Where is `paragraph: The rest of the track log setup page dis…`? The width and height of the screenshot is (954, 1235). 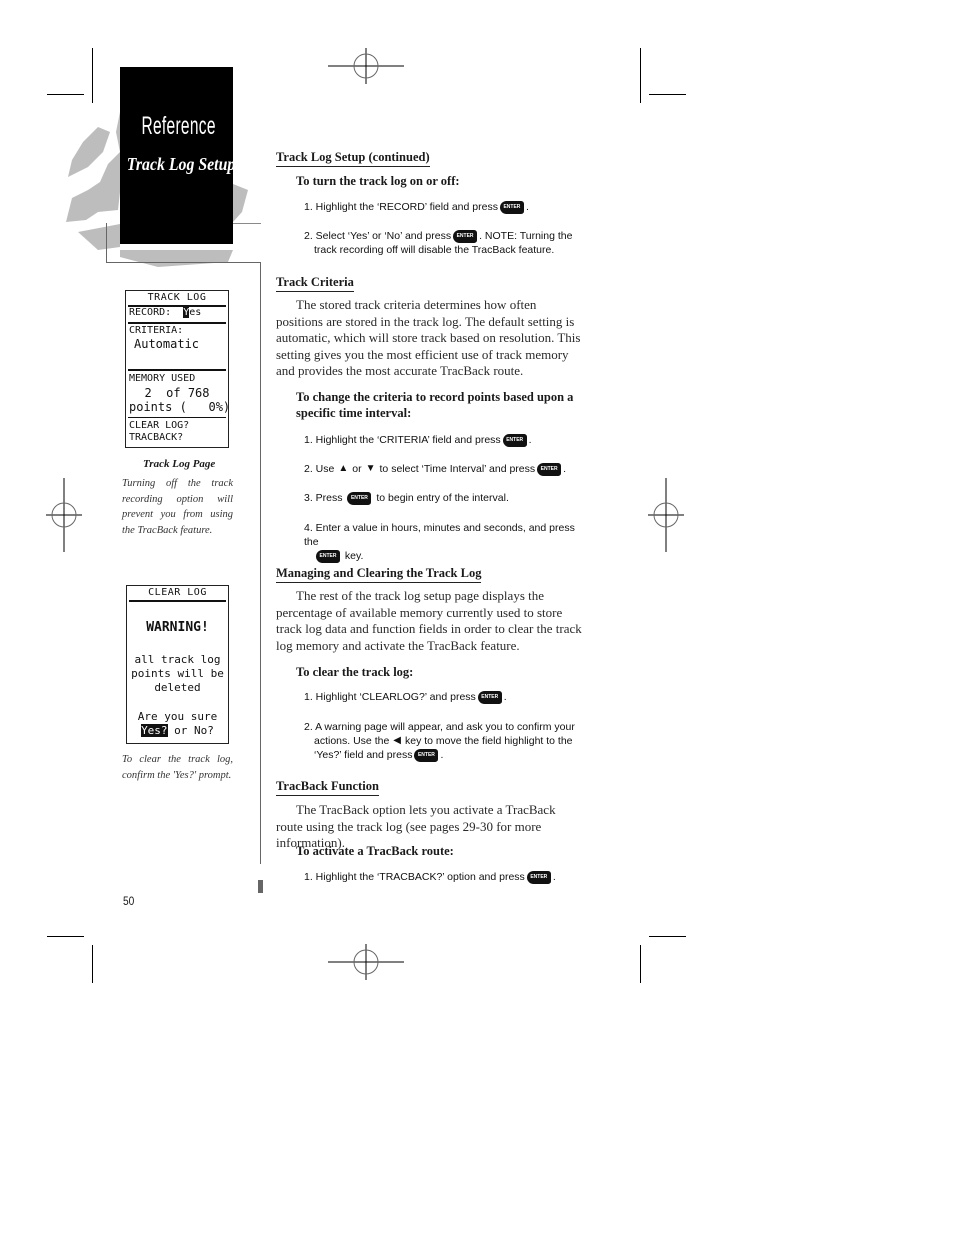
paragraph: The rest of the track log setup page dis… is located at coordinates (429, 620).